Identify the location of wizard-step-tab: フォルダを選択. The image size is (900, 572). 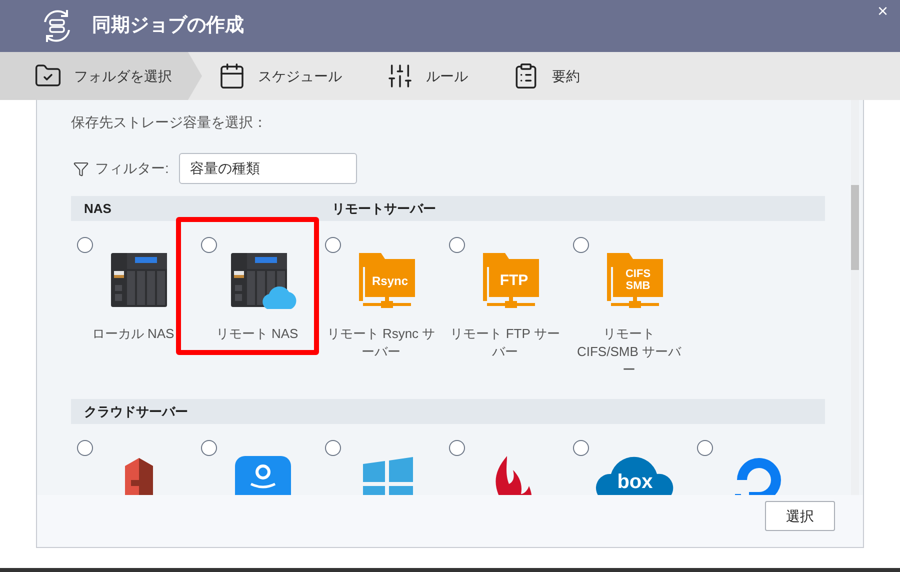
(101, 76).